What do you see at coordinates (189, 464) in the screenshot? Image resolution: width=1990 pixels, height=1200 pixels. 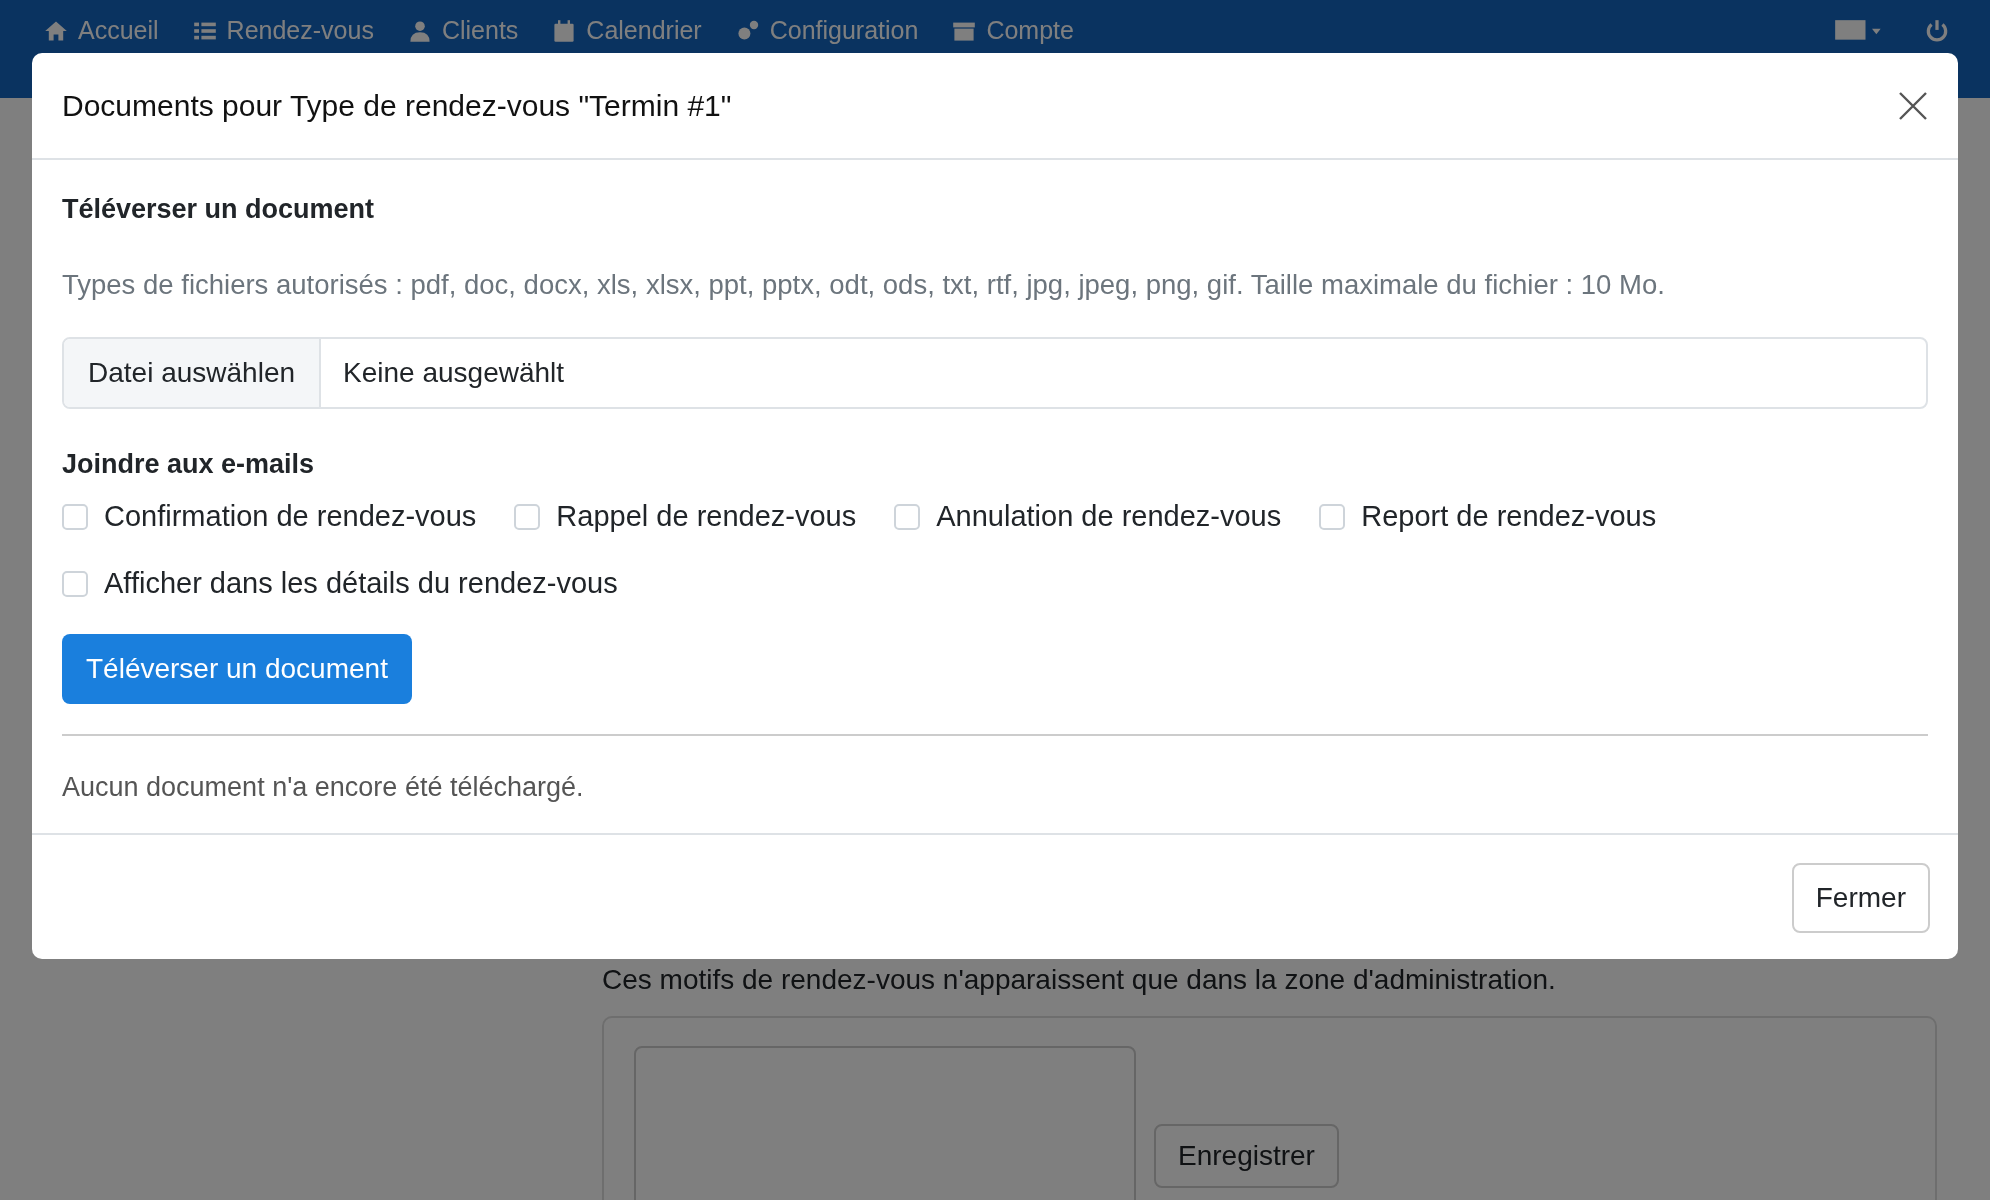 I see `section-heading: Joindre aux e-mails` at bounding box center [189, 464].